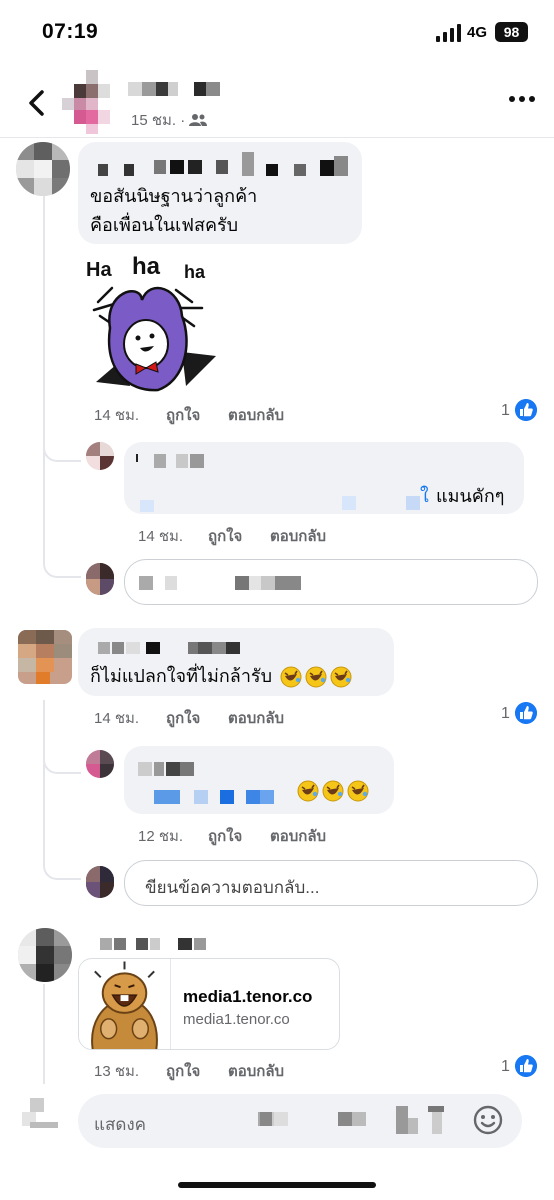 The width and height of the screenshot is (554, 1200). Describe the element at coordinates (277, 33) in the screenshot. I see `status-bar: 07:19 4G 98` at that location.